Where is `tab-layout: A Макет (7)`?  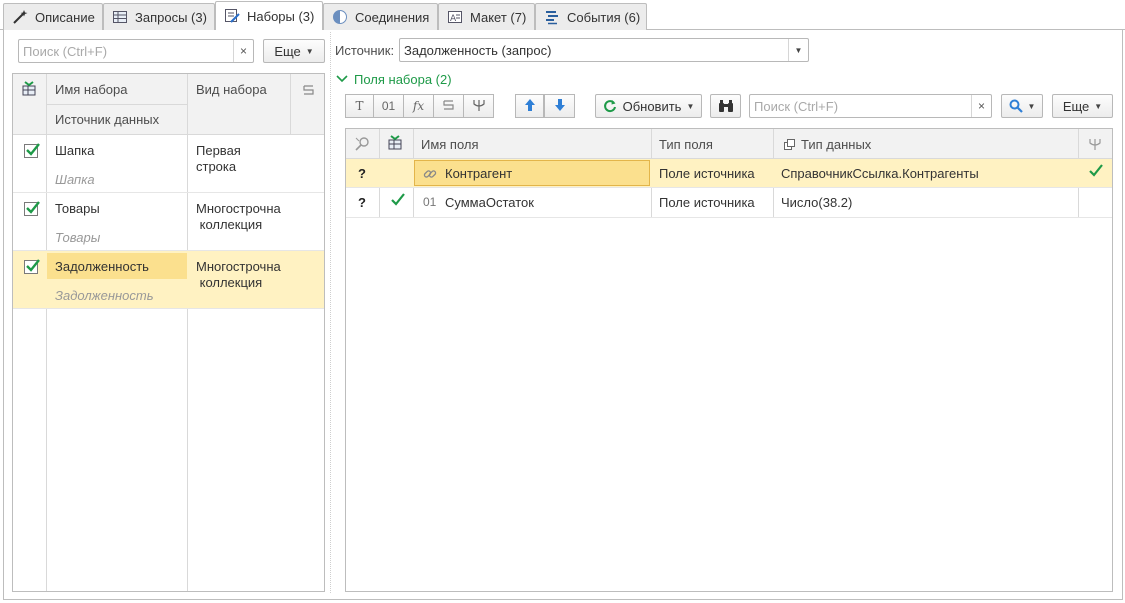
tab-layout: A Макет (7) is located at coordinates (486, 16).